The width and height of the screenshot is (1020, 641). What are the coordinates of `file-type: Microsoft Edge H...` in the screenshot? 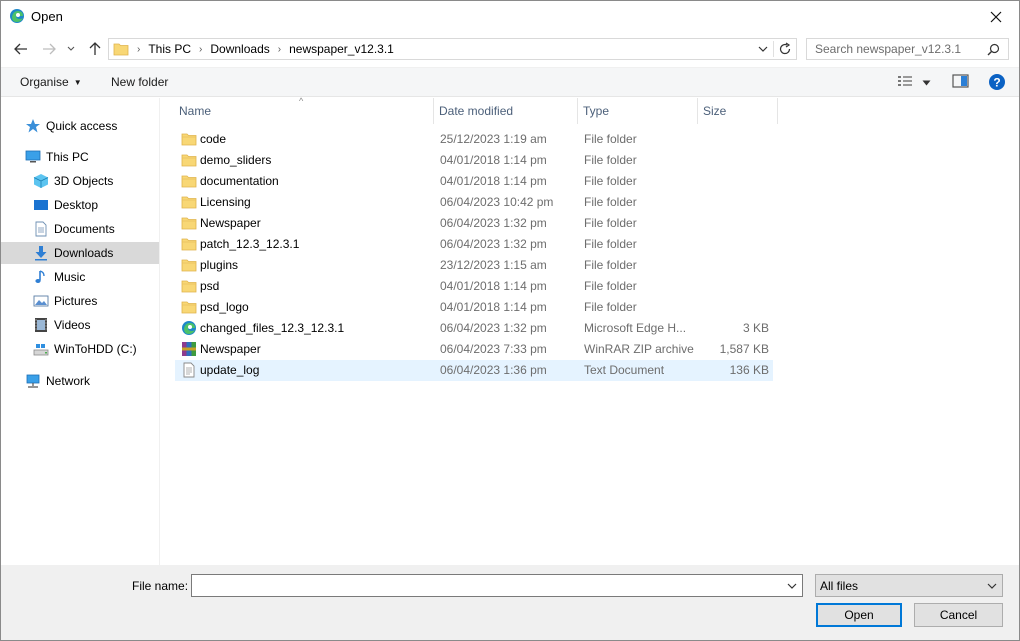 It's located at (635, 328).